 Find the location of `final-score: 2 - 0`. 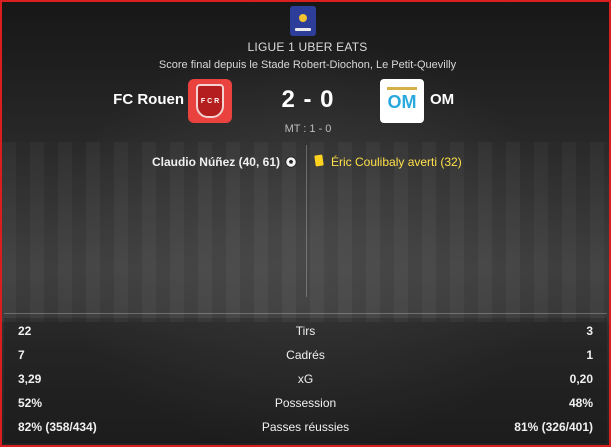

final-score: 2 - 0 is located at coordinates (308, 99).